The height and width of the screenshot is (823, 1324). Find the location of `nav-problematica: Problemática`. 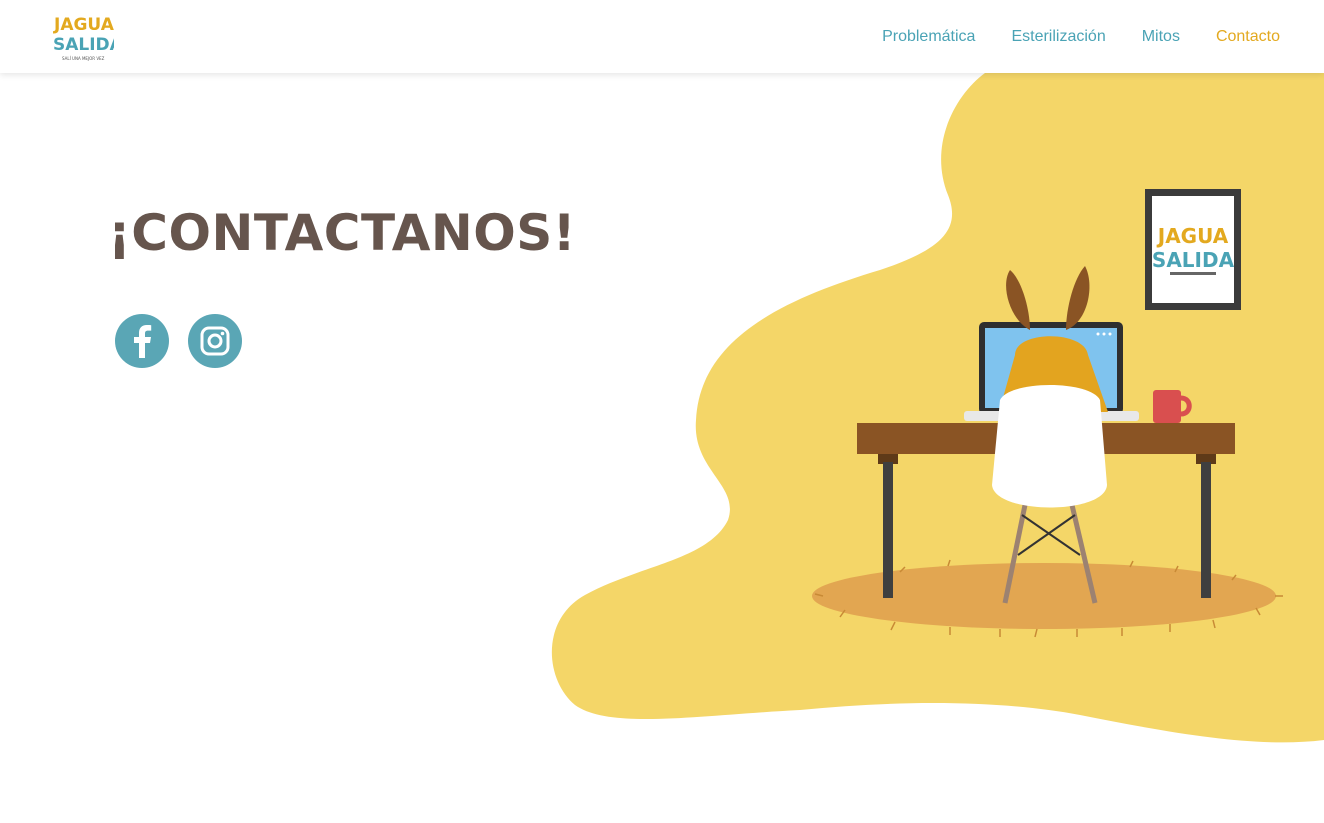

nav-problematica: Problemática is located at coordinates (928, 37).